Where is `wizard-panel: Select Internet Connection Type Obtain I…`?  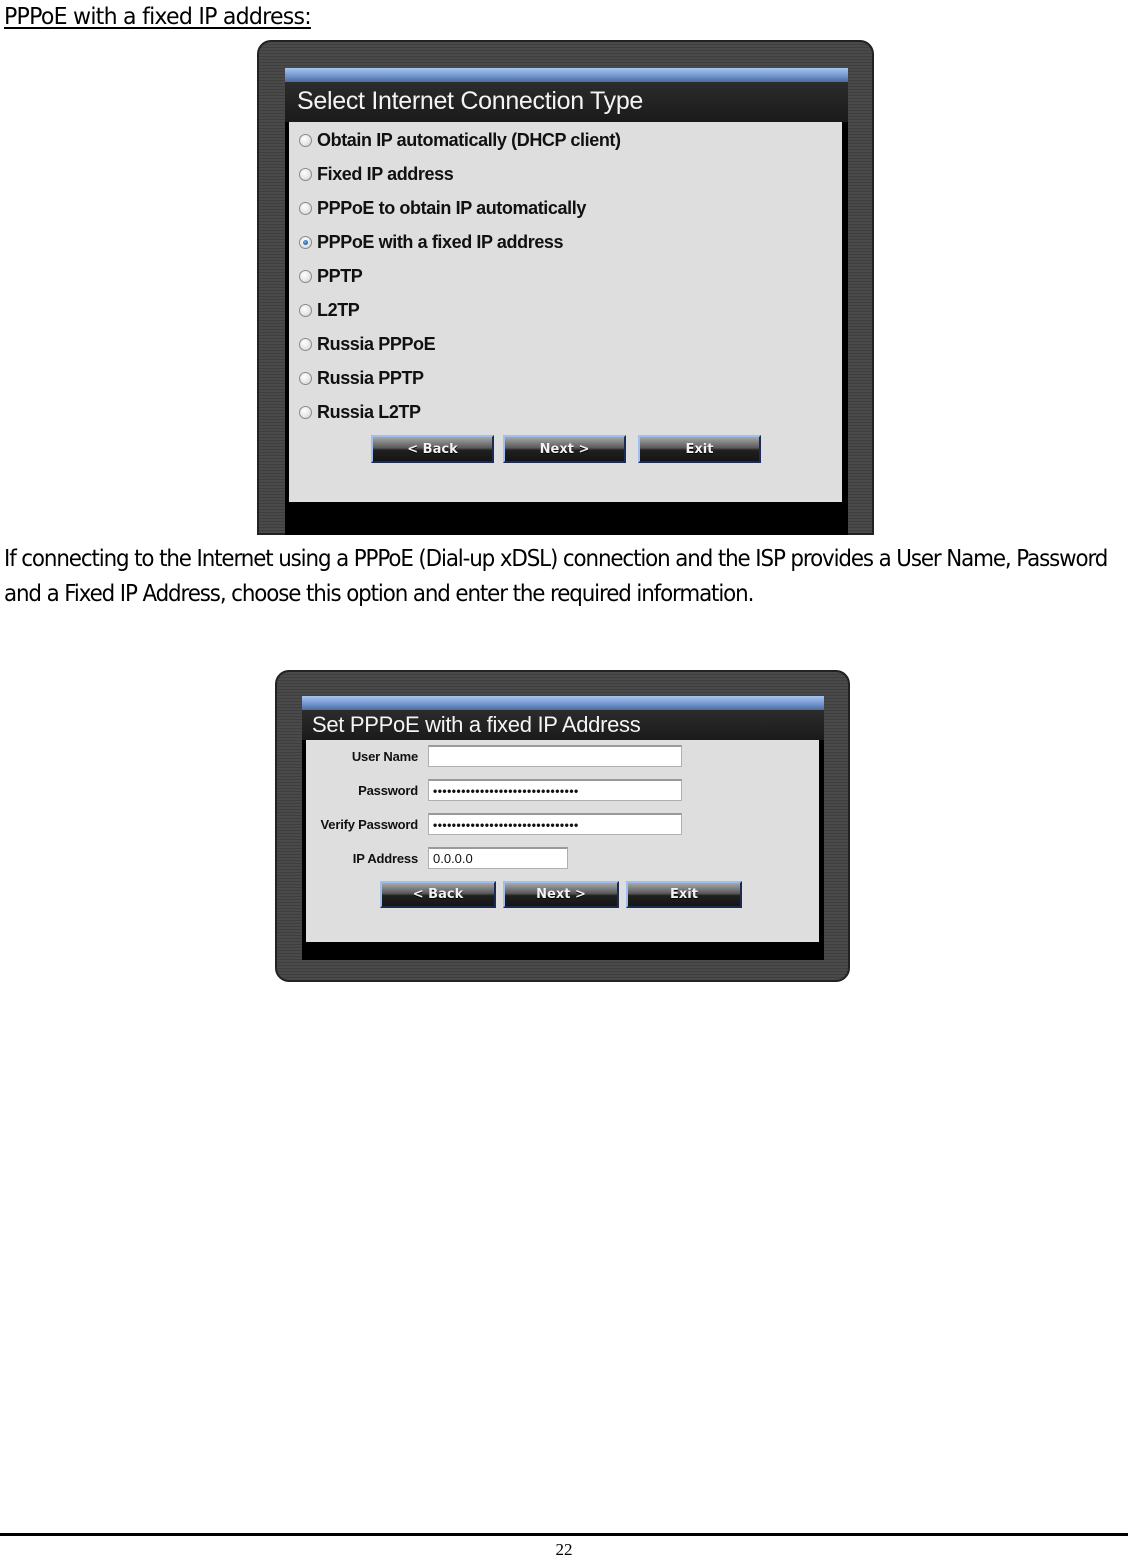
wizard-panel: Select Internet Connection Type Obtain I… is located at coordinates (566, 301).